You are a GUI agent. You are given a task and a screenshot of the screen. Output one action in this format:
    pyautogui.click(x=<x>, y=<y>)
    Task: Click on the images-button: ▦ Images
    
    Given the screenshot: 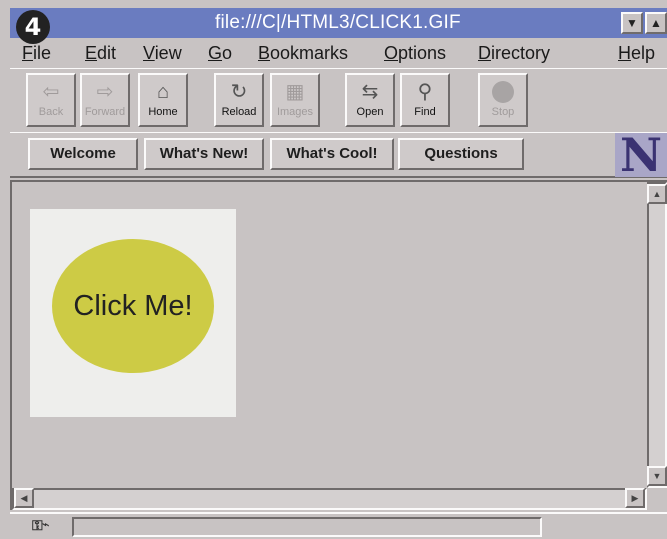 What is the action you would take?
    pyautogui.click(x=295, y=100)
    